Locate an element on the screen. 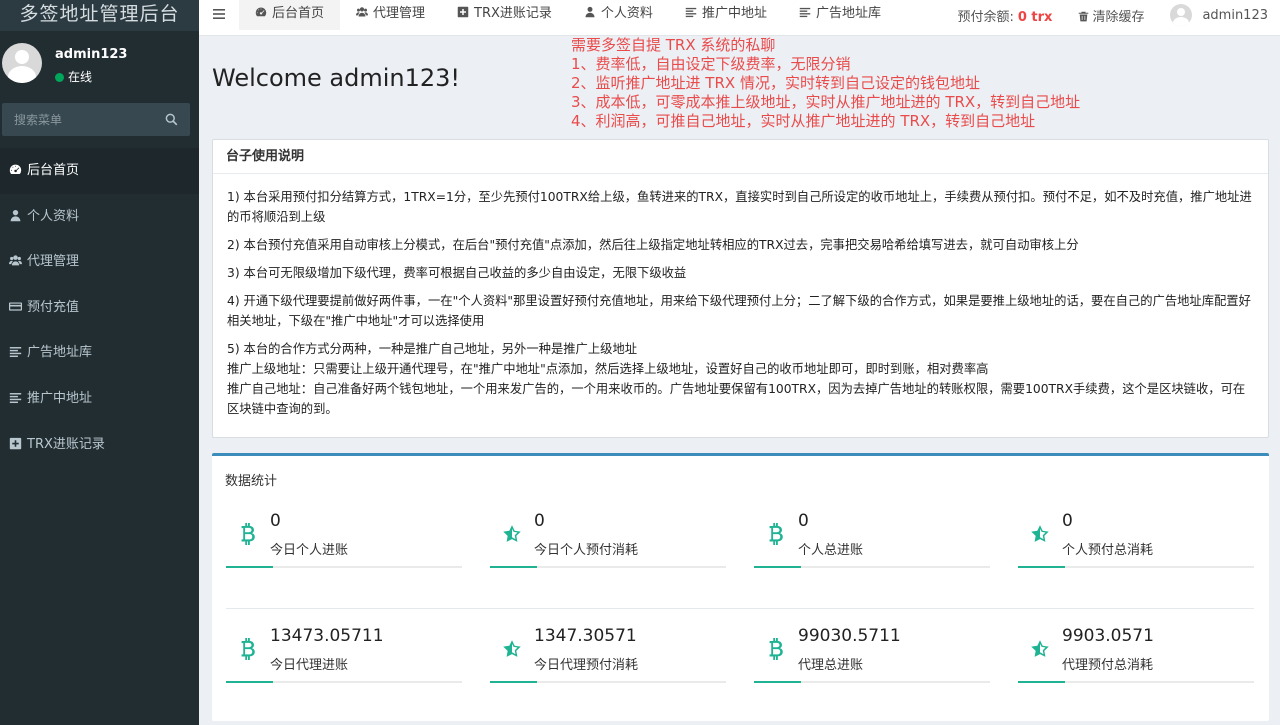  sidebar-item-prepaid-recharge: 预付充值 is located at coordinates (99, 308).